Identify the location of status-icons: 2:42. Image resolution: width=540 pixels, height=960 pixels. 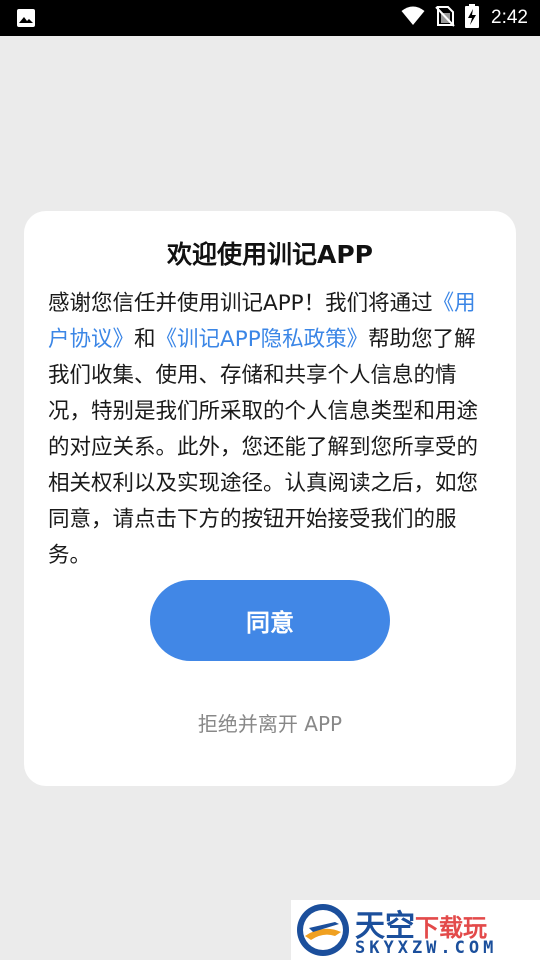
(464, 18).